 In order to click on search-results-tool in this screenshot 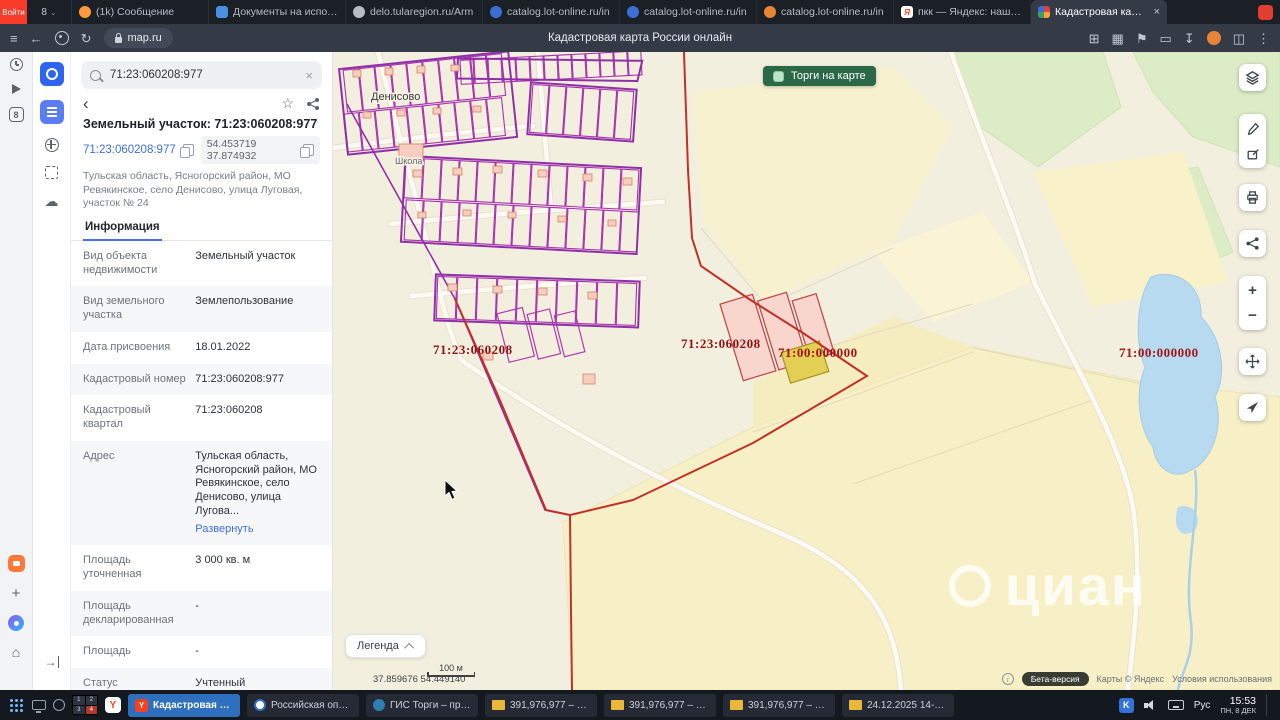, I will do `click(51, 112)`.